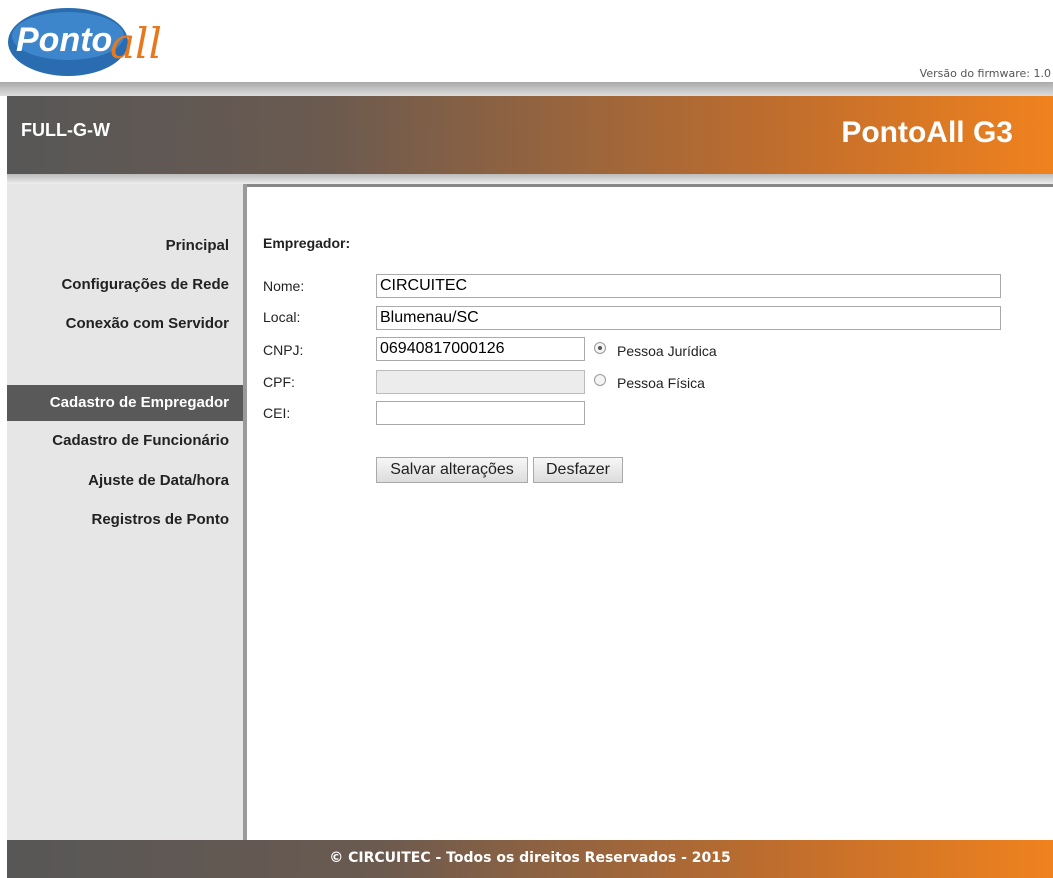  What do you see at coordinates (283, 350) in the screenshot?
I see `cnpj-label: CNPJ:` at bounding box center [283, 350].